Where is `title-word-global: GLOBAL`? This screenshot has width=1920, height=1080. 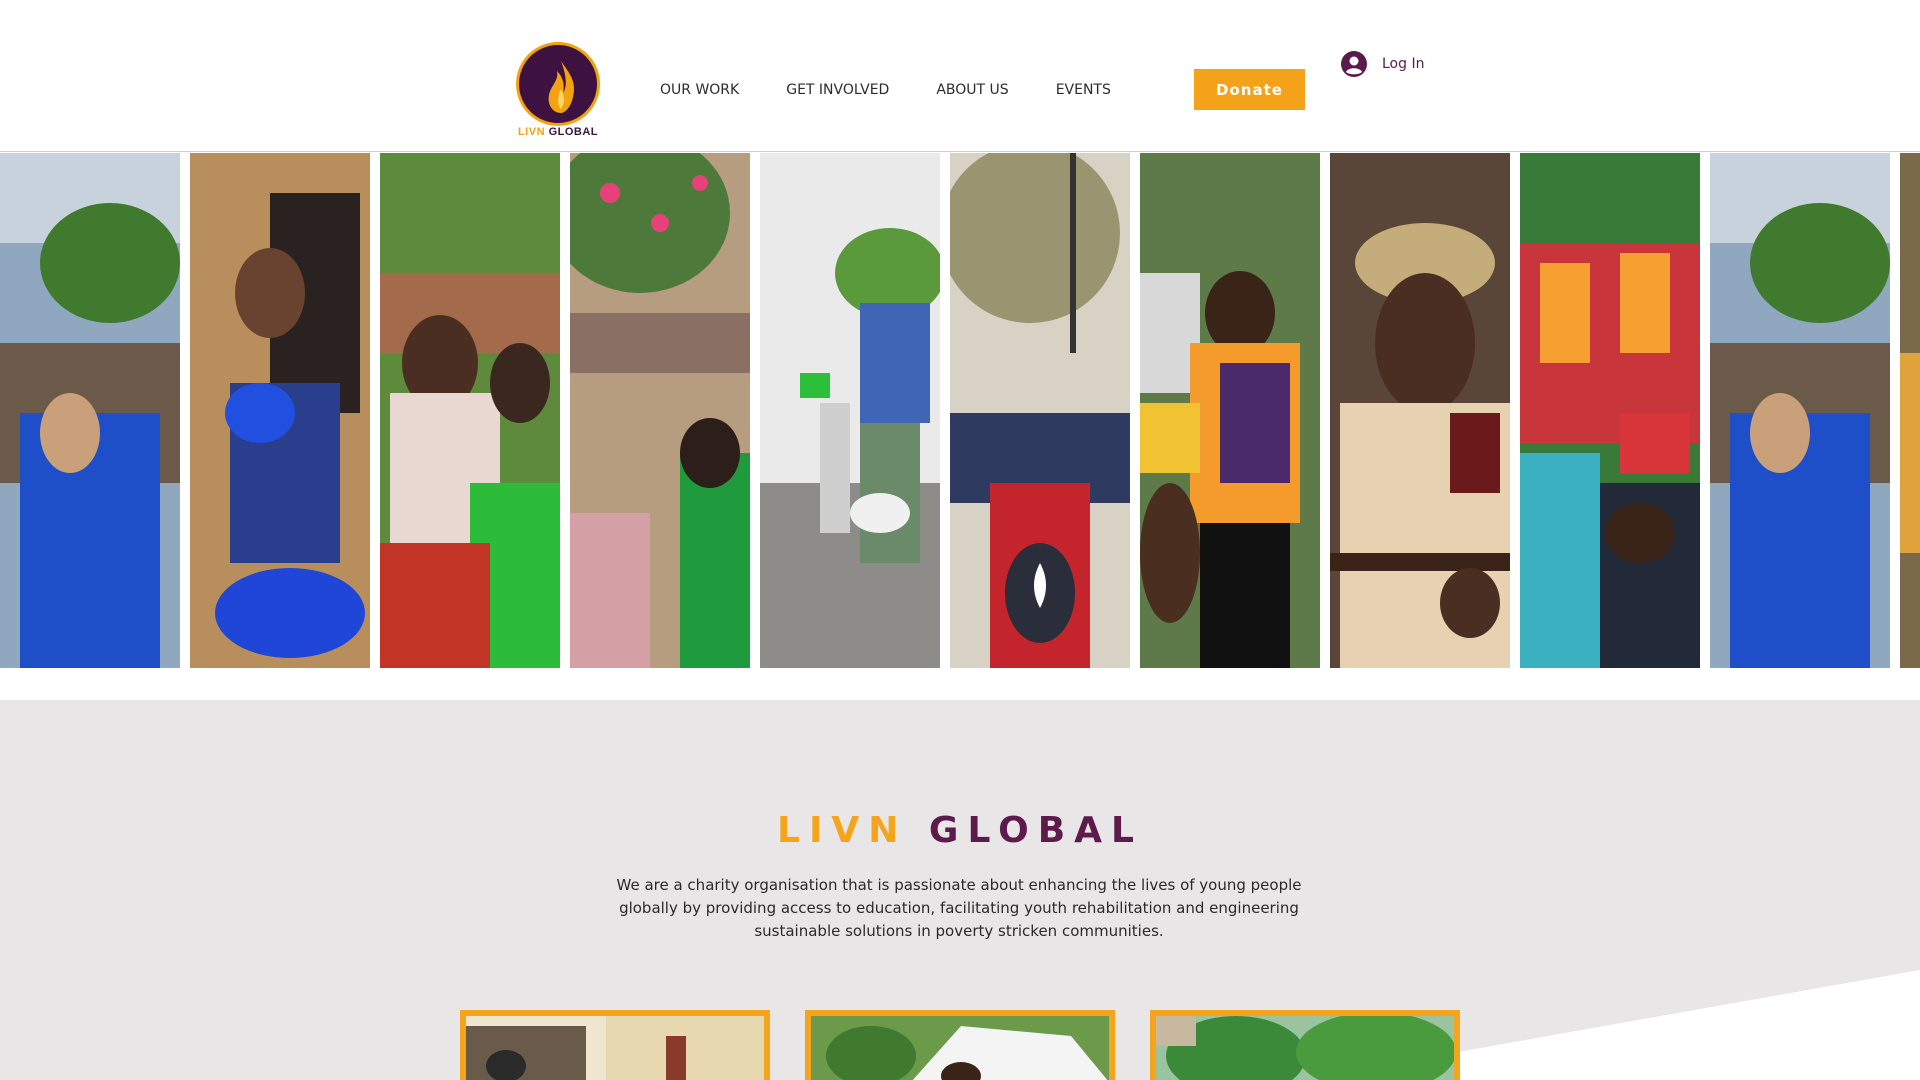
title-word-global: GLOBAL is located at coordinates (1035, 830).